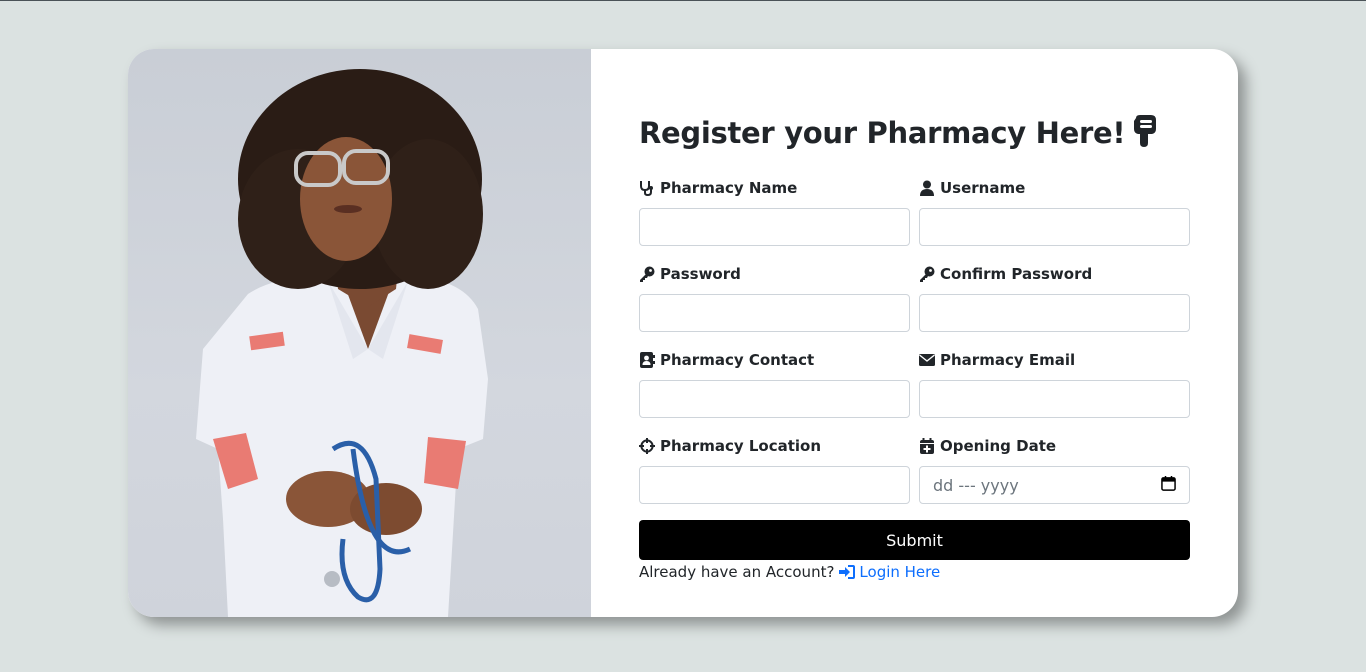 This screenshot has height=672, width=1366. I want to click on user-icon, so click(927, 188).